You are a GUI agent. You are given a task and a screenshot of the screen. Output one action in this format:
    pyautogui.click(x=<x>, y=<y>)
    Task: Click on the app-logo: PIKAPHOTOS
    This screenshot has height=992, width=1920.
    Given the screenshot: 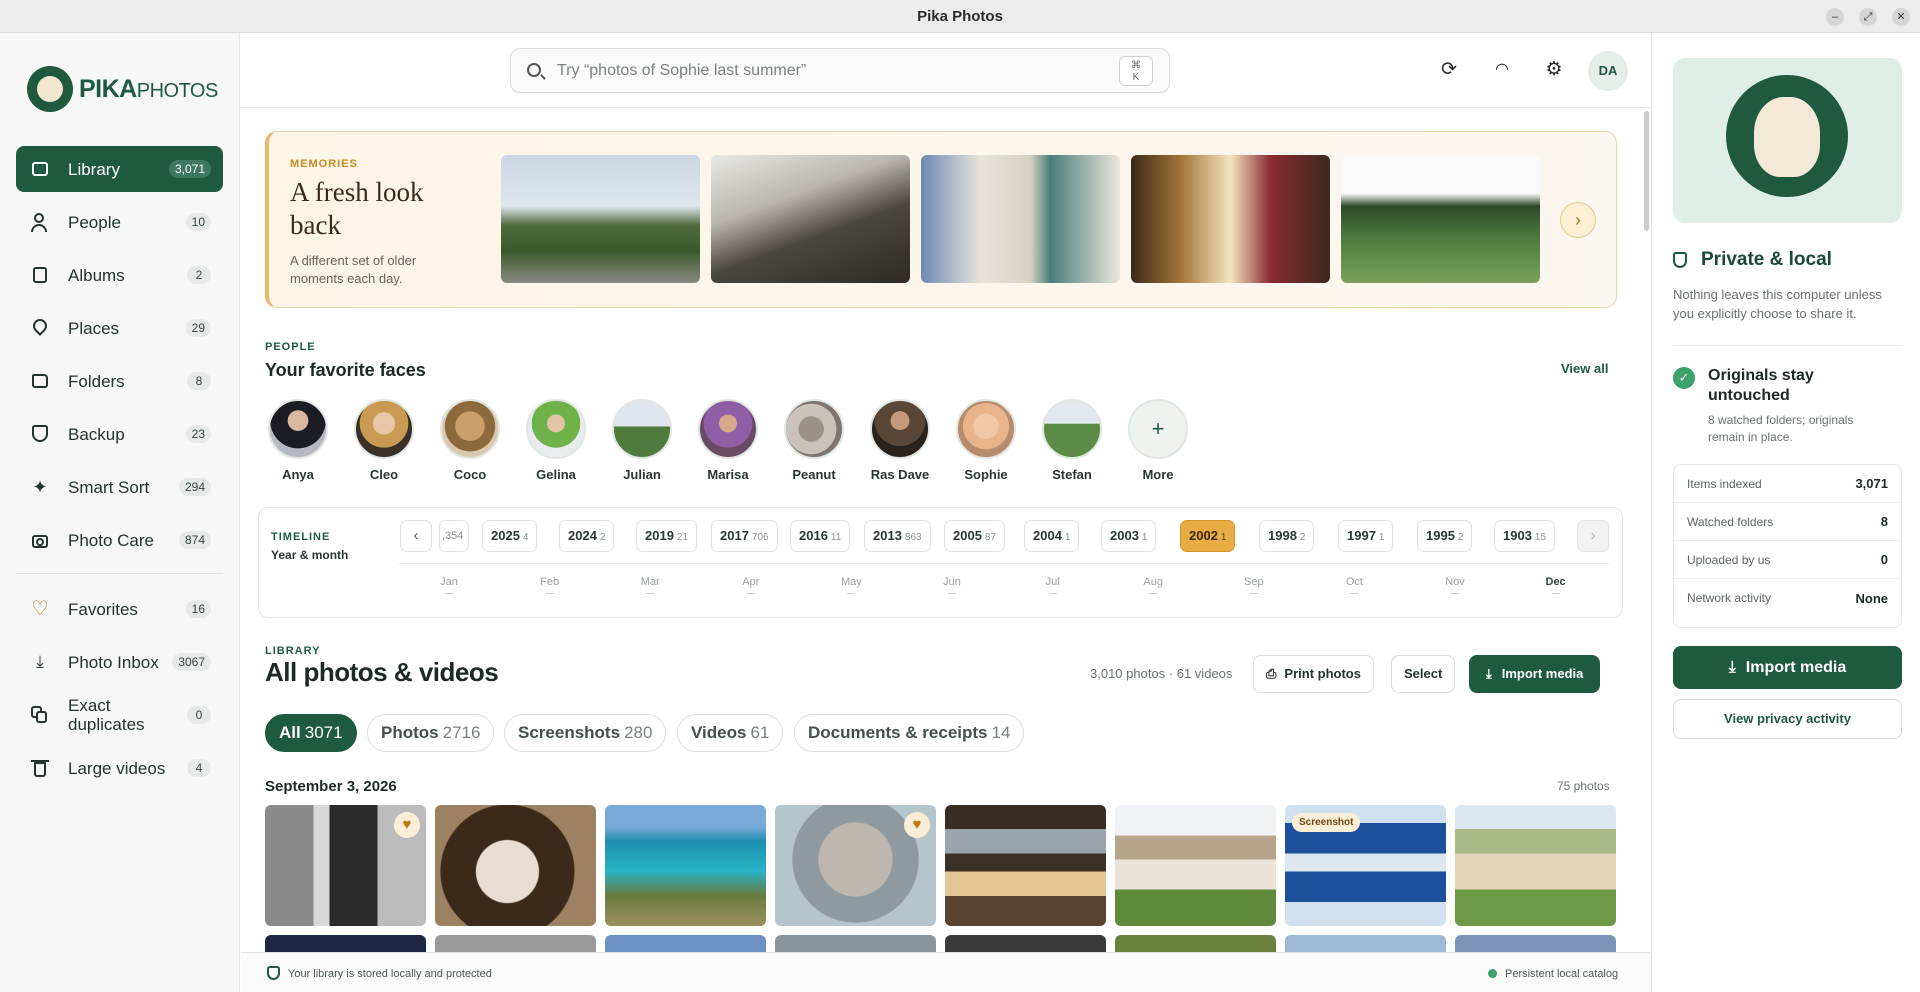 What is the action you would take?
    pyautogui.click(x=122, y=89)
    